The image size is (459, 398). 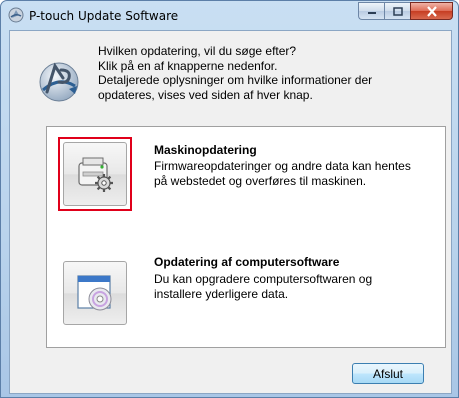 I want to click on machine-update-icon, so click(x=95, y=174).